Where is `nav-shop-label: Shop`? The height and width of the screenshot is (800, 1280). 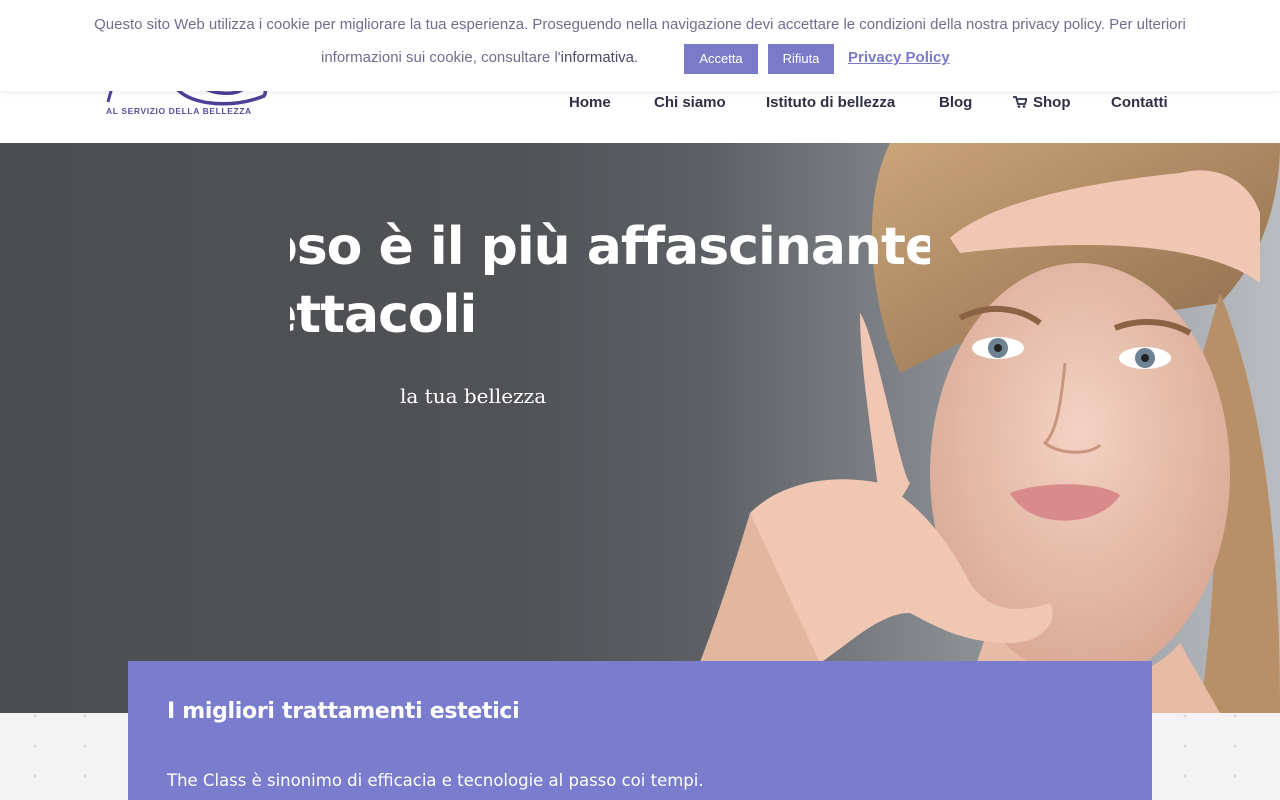
nav-shop-label: Shop is located at coordinates (1052, 102).